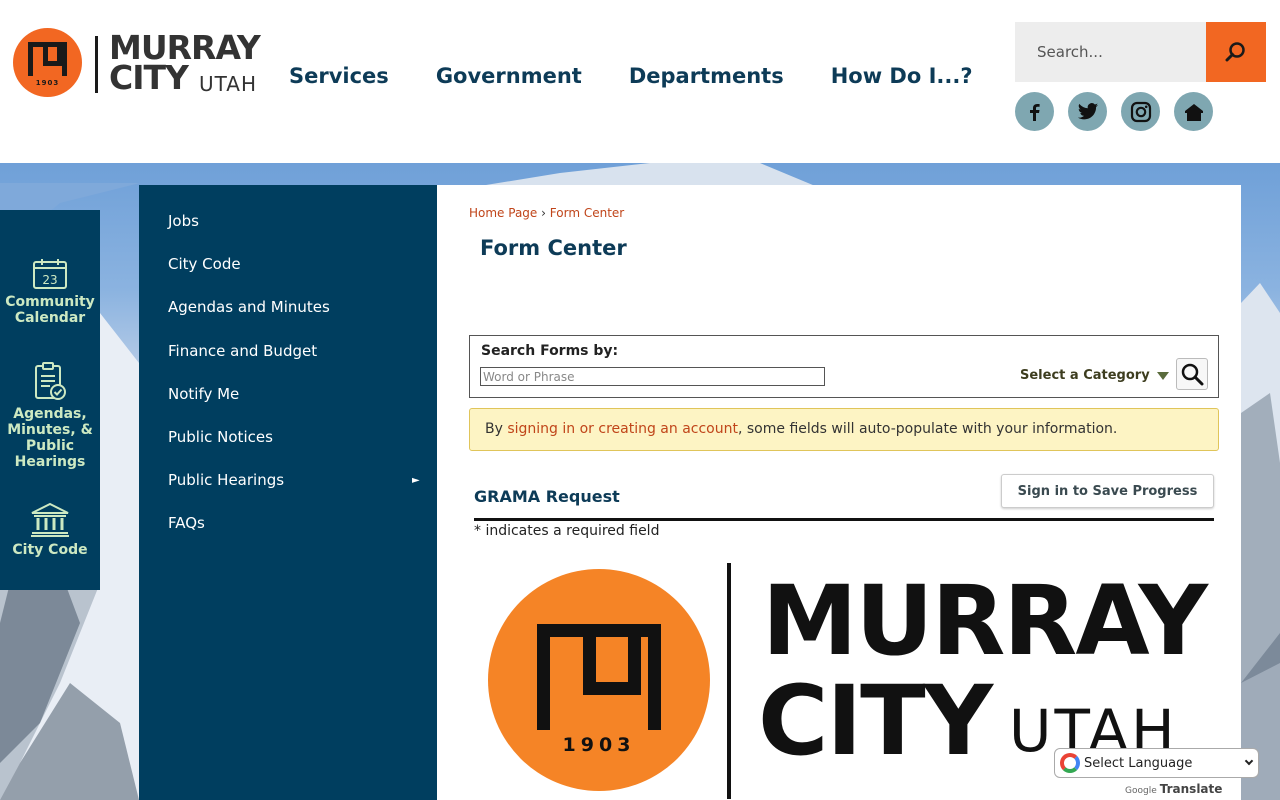 This screenshot has height=800, width=1280. Describe the element at coordinates (50, 310) in the screenshot. I see `quick-link-label: Community Calendar` at that location.